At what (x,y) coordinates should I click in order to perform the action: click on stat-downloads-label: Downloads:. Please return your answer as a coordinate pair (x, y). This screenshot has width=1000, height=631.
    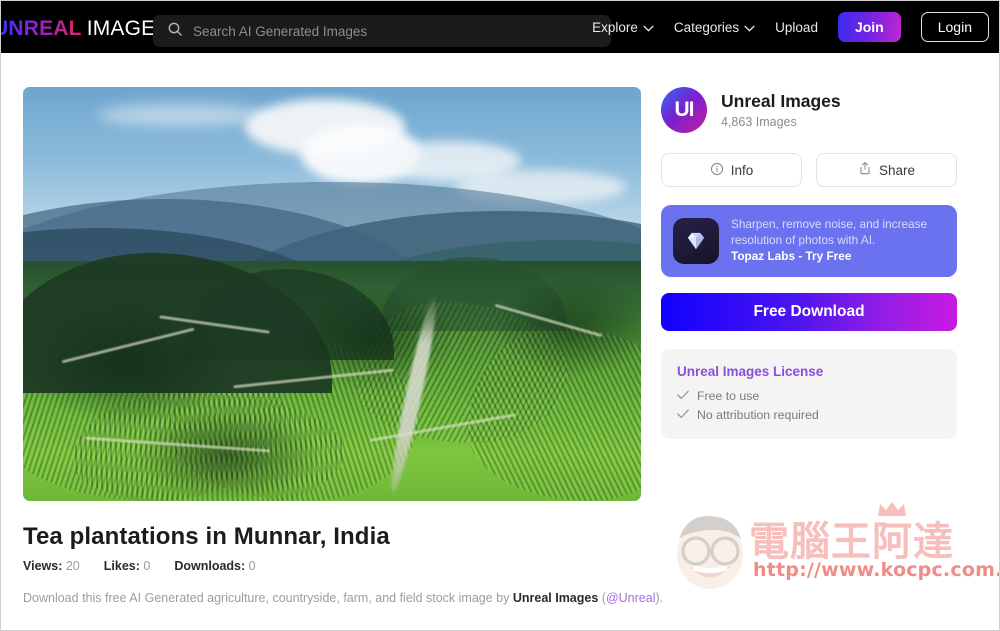
    Looking at the image, I should click on (210, 566).